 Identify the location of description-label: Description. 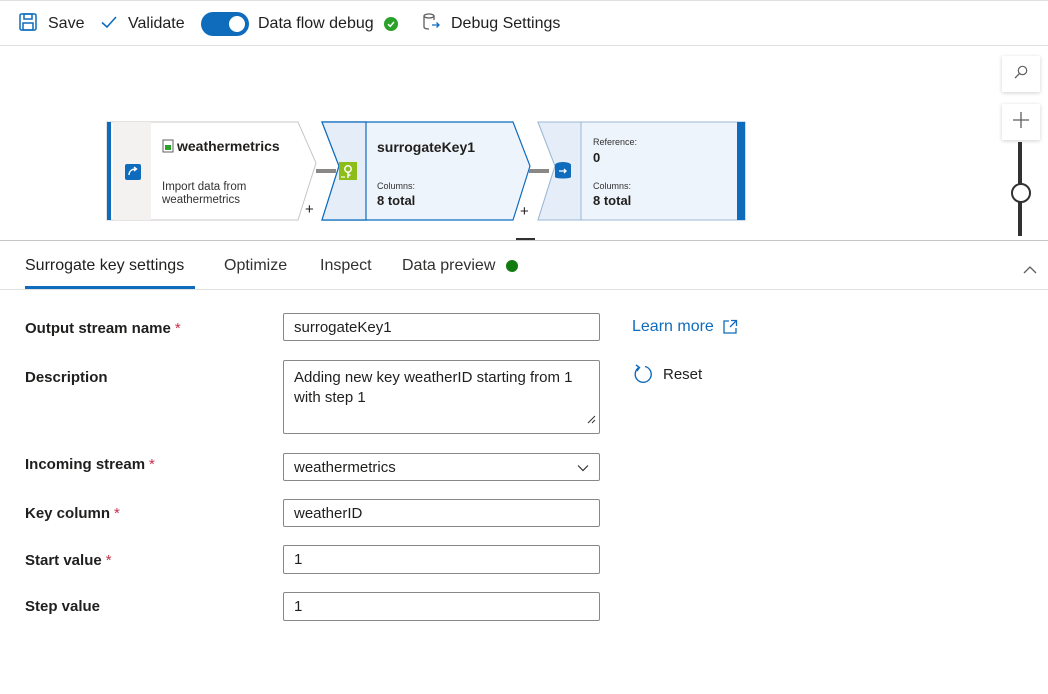
(66, 377).